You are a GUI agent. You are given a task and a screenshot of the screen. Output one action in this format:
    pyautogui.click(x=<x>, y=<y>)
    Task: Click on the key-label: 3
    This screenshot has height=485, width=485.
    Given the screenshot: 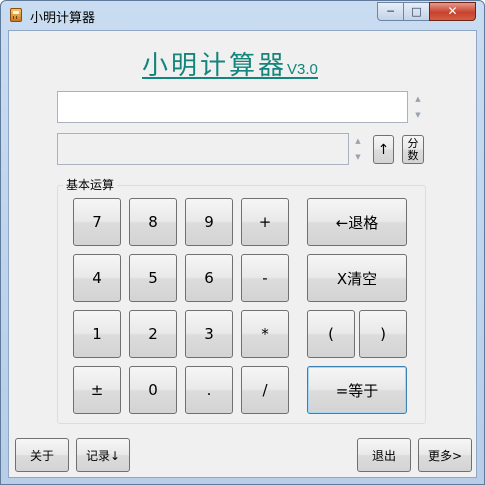 What is the action you would take?
    pyautogui.click(x=209, y=334)
    